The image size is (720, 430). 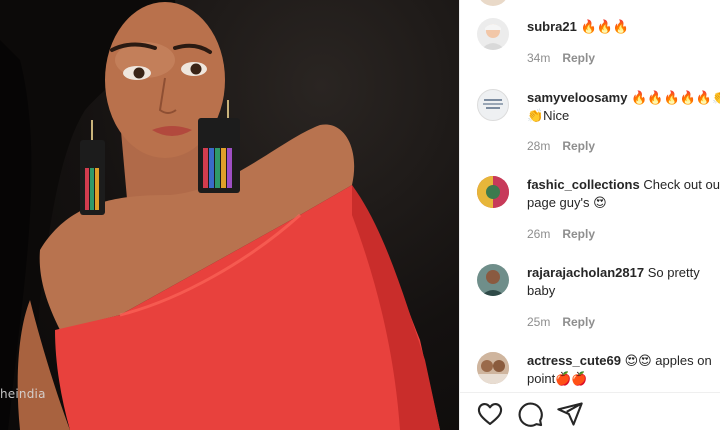 What do you see at coordinates (490, 414) in the screenshot?
I see `heart-icon` at bounding box center [490, 414].